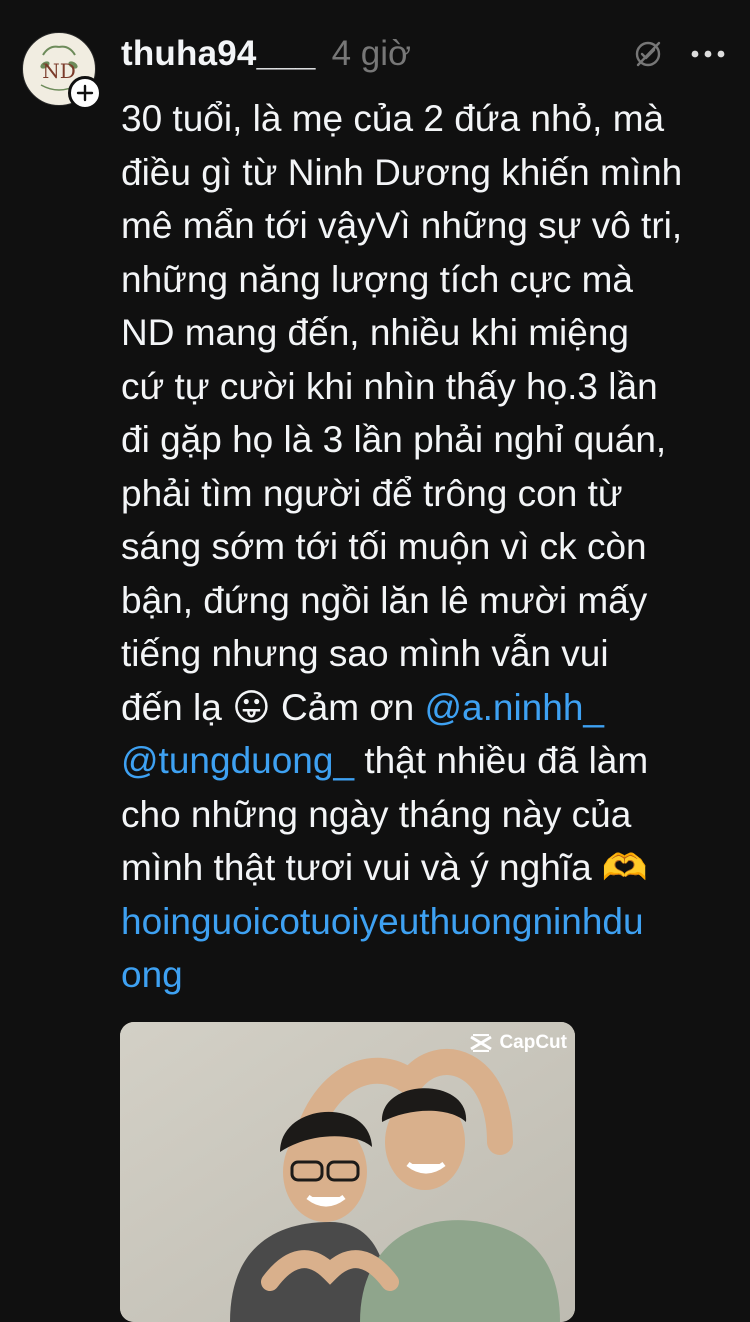  I want to click on post-text-line: đến lạ 😛 Cảm ơn @a.ninhh_, so click(428, 708).